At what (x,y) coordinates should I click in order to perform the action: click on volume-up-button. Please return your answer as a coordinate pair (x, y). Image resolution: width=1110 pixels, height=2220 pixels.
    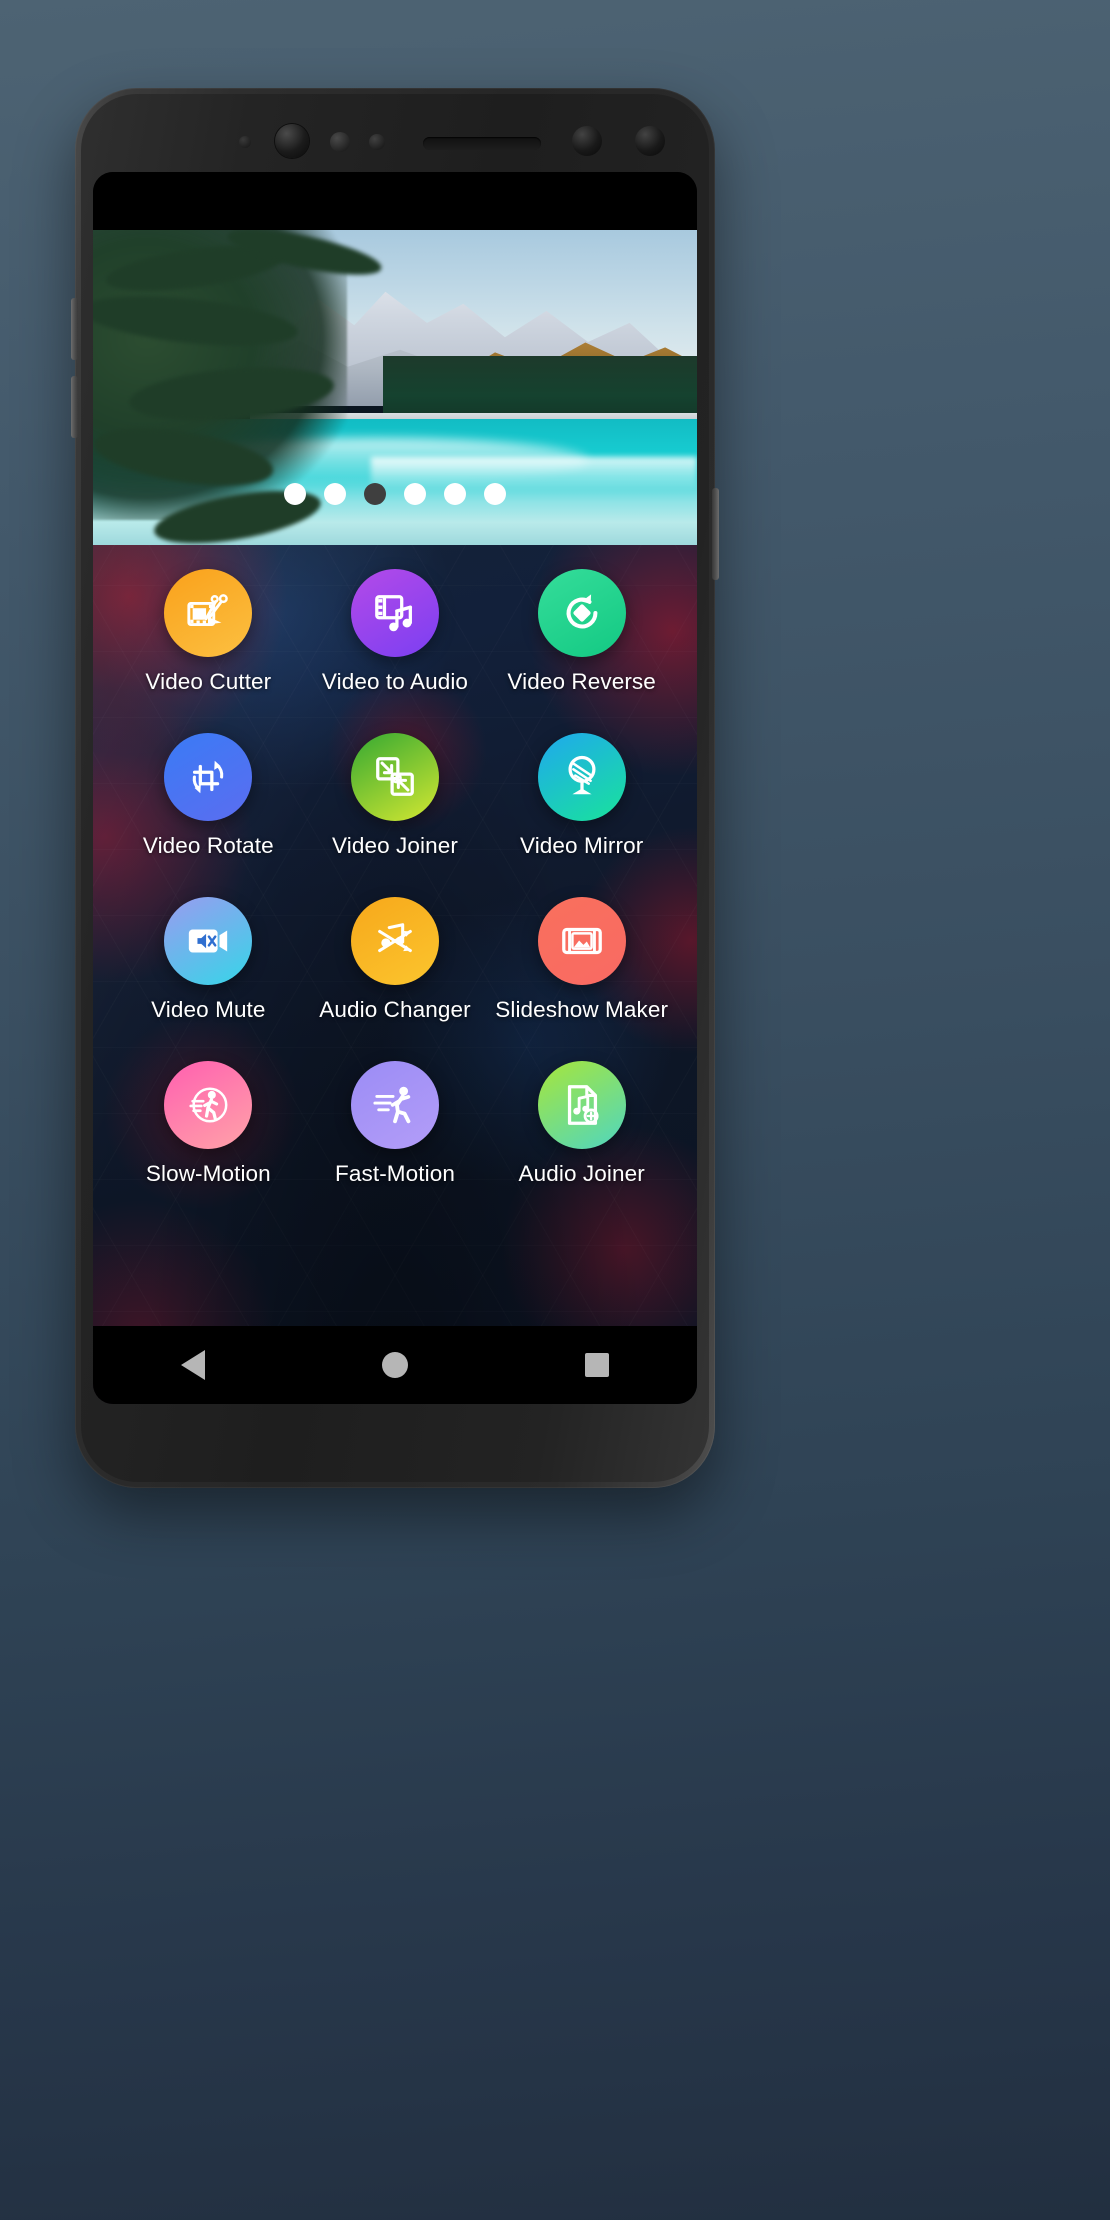
    Looking at the image, I should click on (74, 329).